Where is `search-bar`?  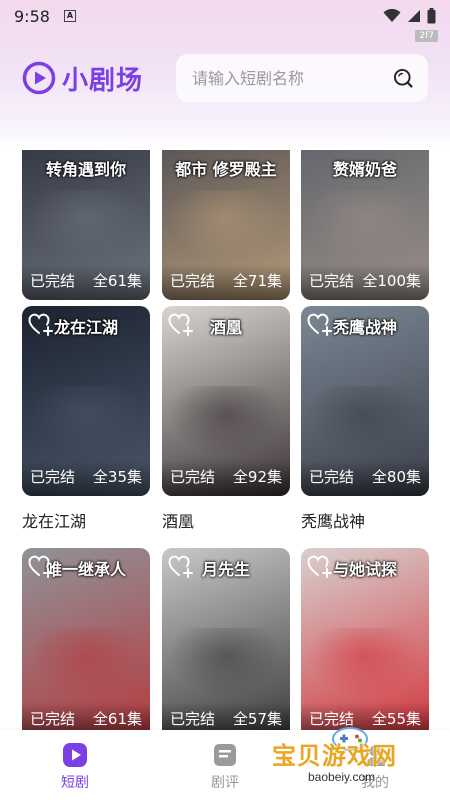 search-bar is located at coordinates (302, 78).